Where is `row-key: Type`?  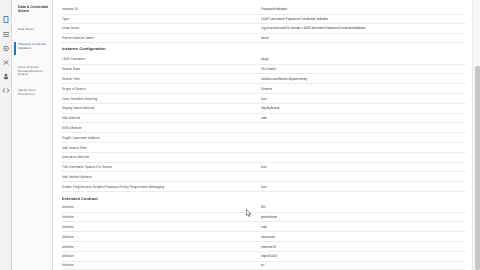
row-key: Type is located at coordinates (65, 18).